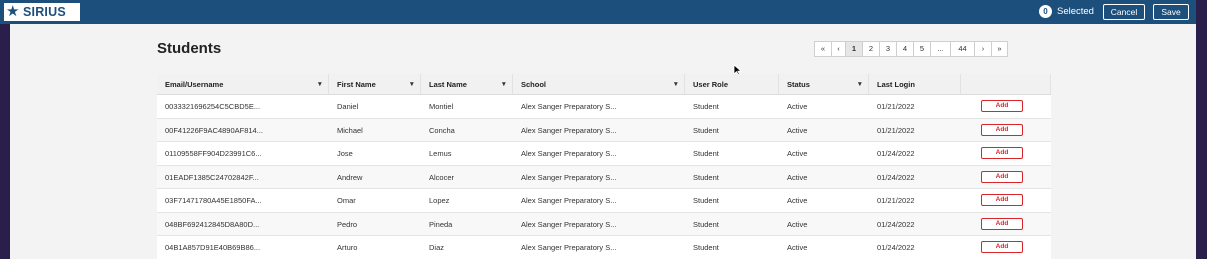  Describe the element at coordinates (999, 49) in the screenshot. I see `last-page-button: »` at that location.